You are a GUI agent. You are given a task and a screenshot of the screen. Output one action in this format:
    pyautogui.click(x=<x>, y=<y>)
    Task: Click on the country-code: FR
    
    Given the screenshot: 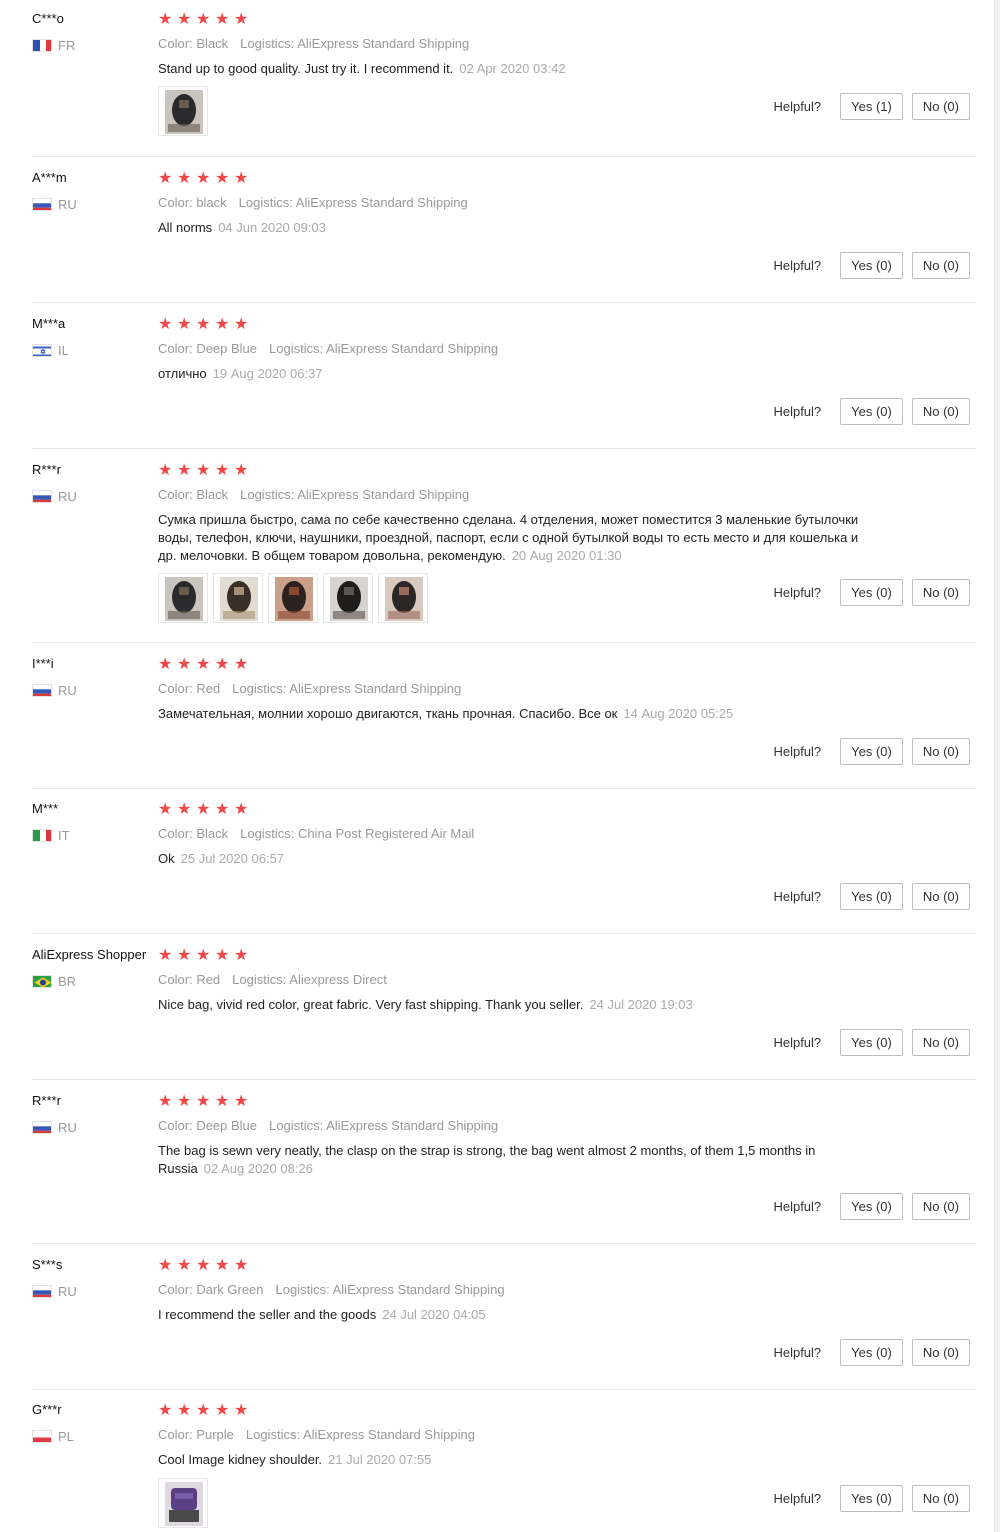 What is the action you would take?
    pyautogui.click(x=67, y=45)
    